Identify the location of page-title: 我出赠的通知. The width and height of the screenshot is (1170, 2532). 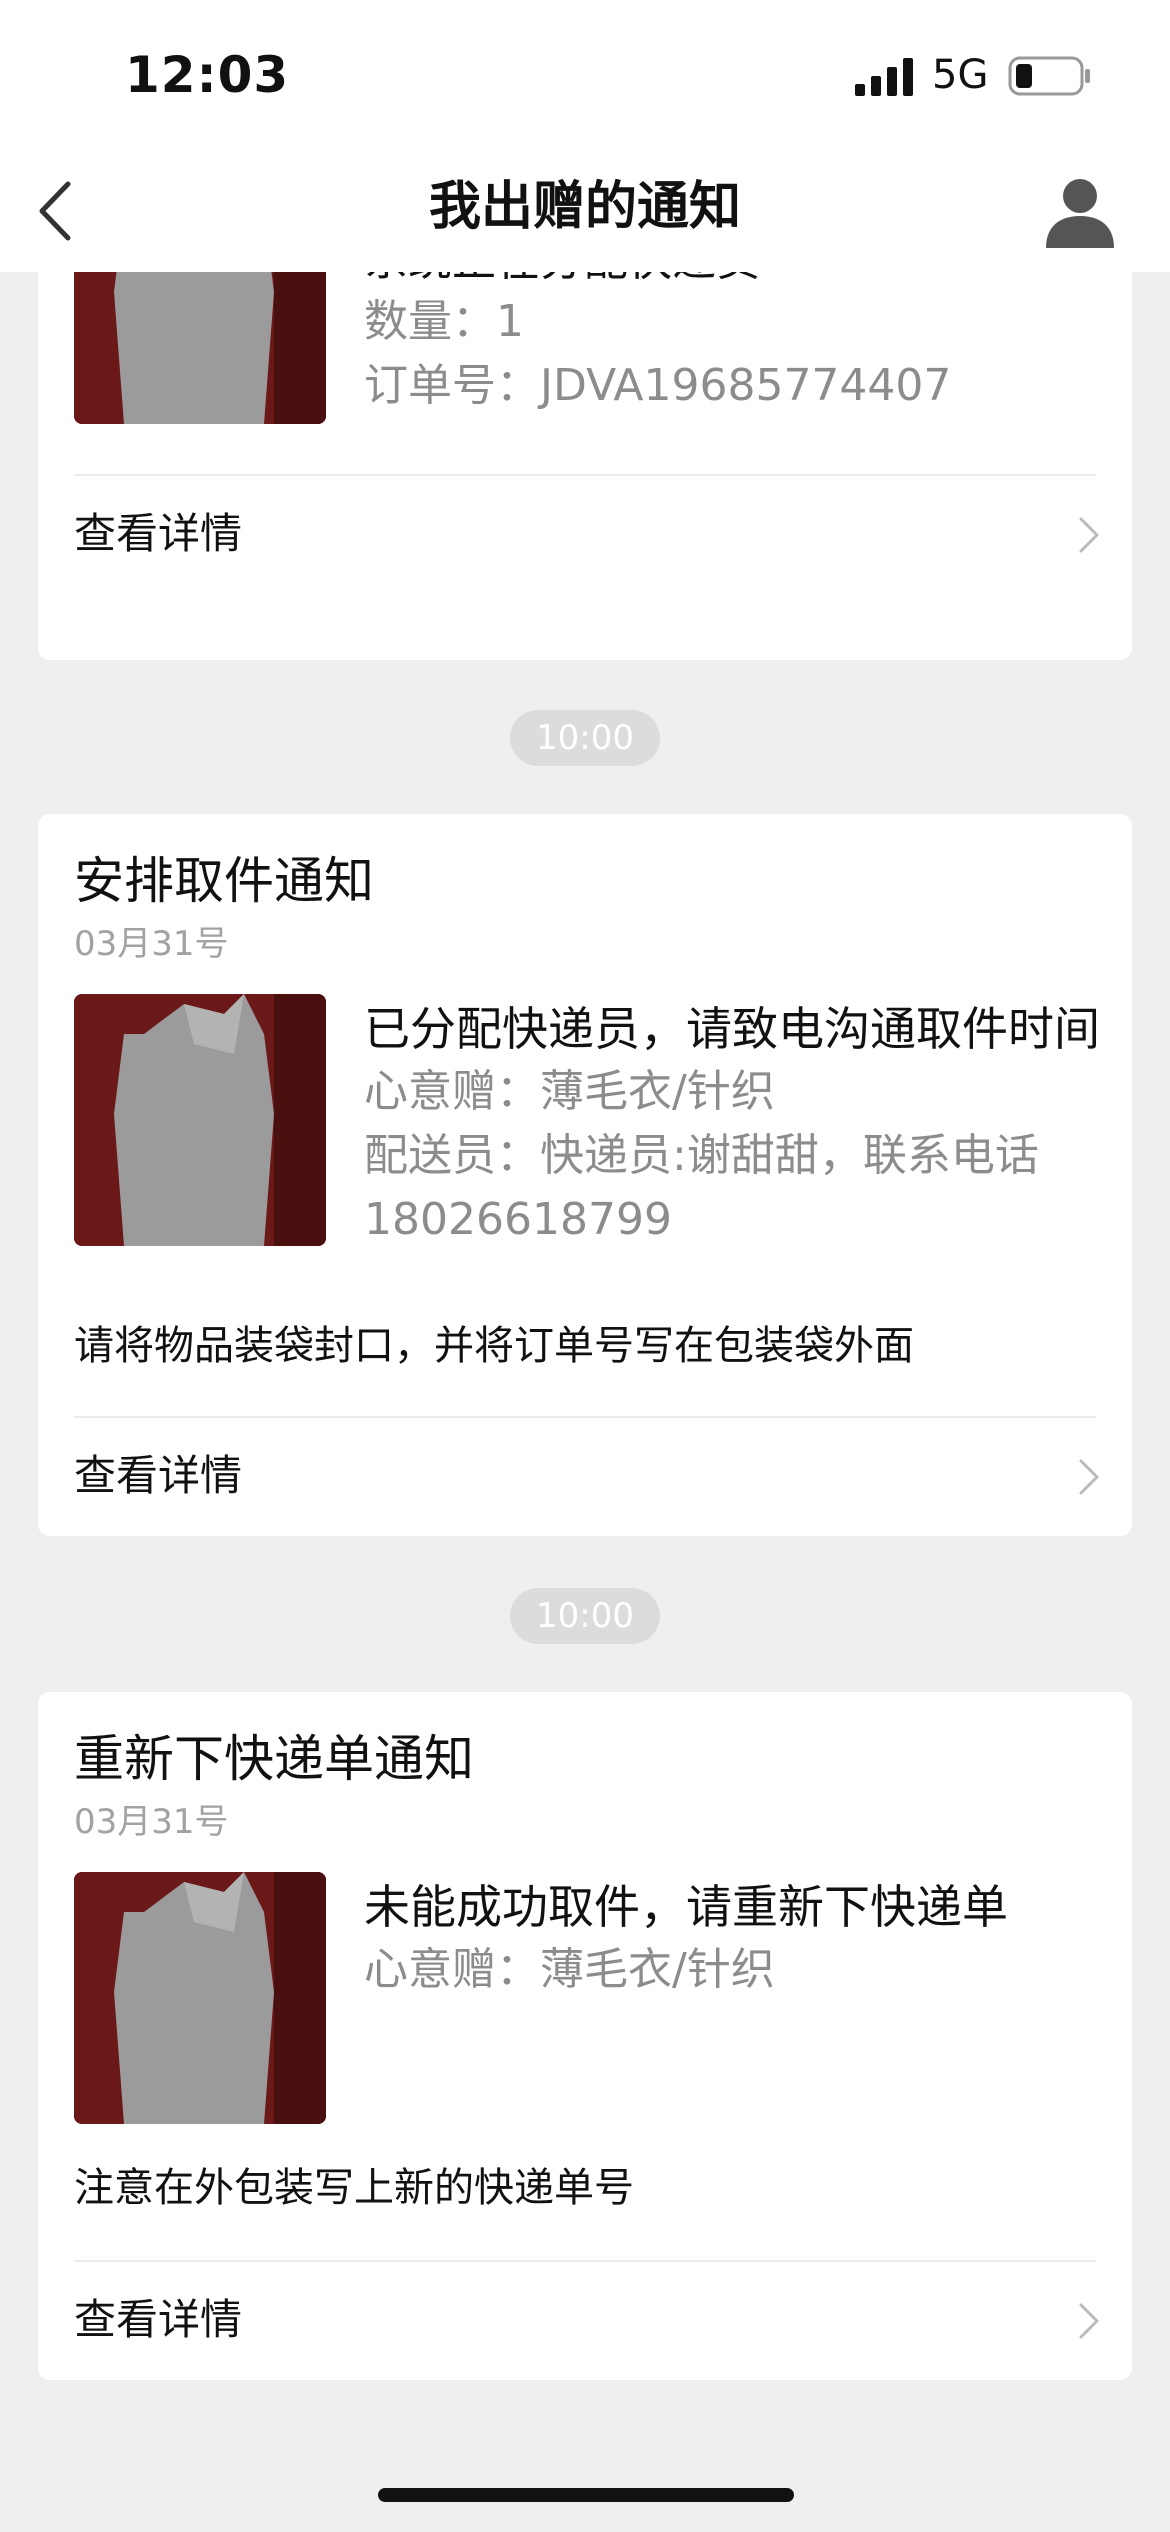
(584, 207).